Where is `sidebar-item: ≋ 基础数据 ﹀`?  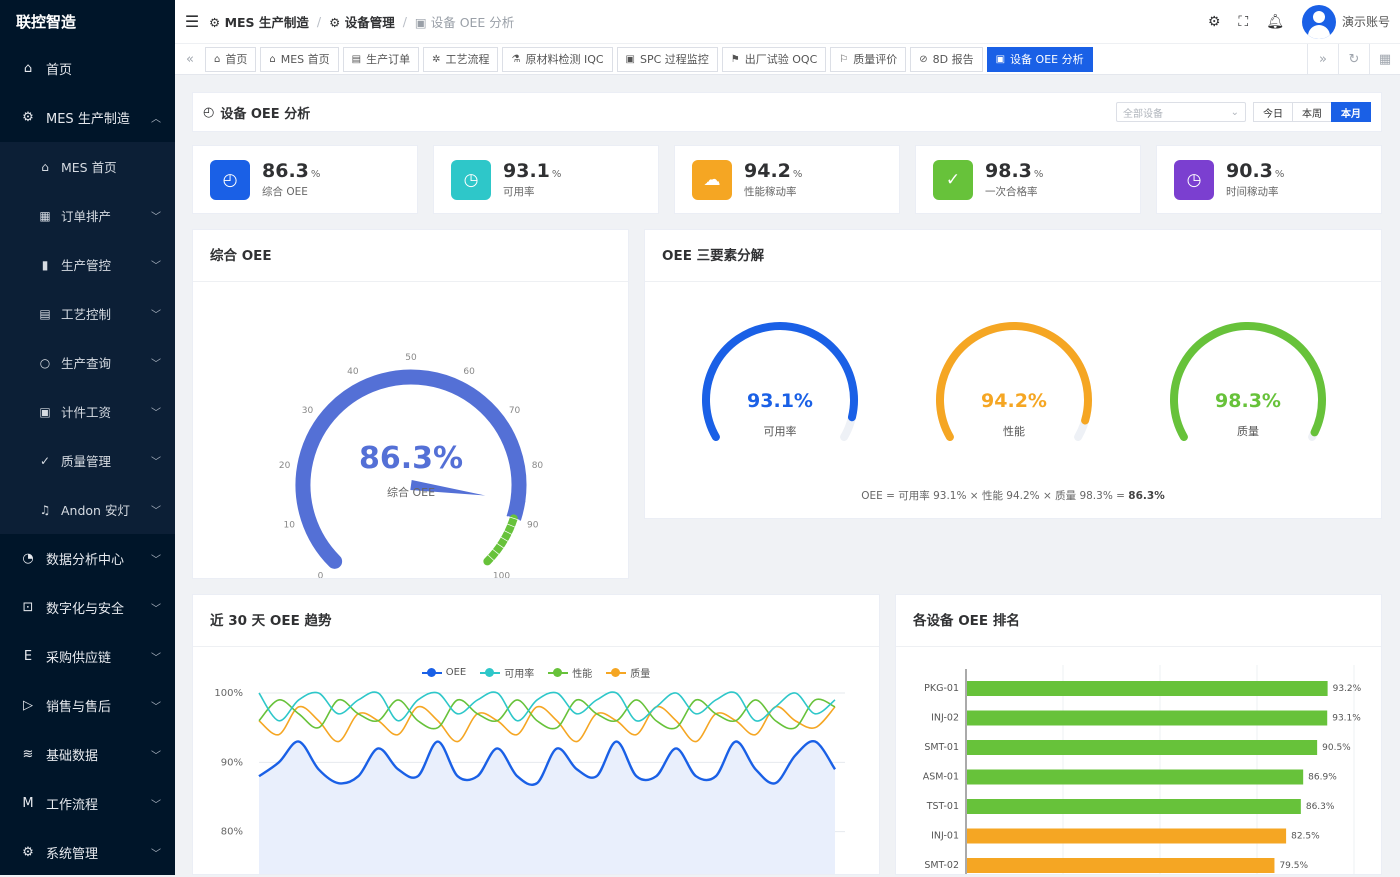
sidebar-item: ≋ 基础数据 ﹀ is located at coordinates (87, 754).